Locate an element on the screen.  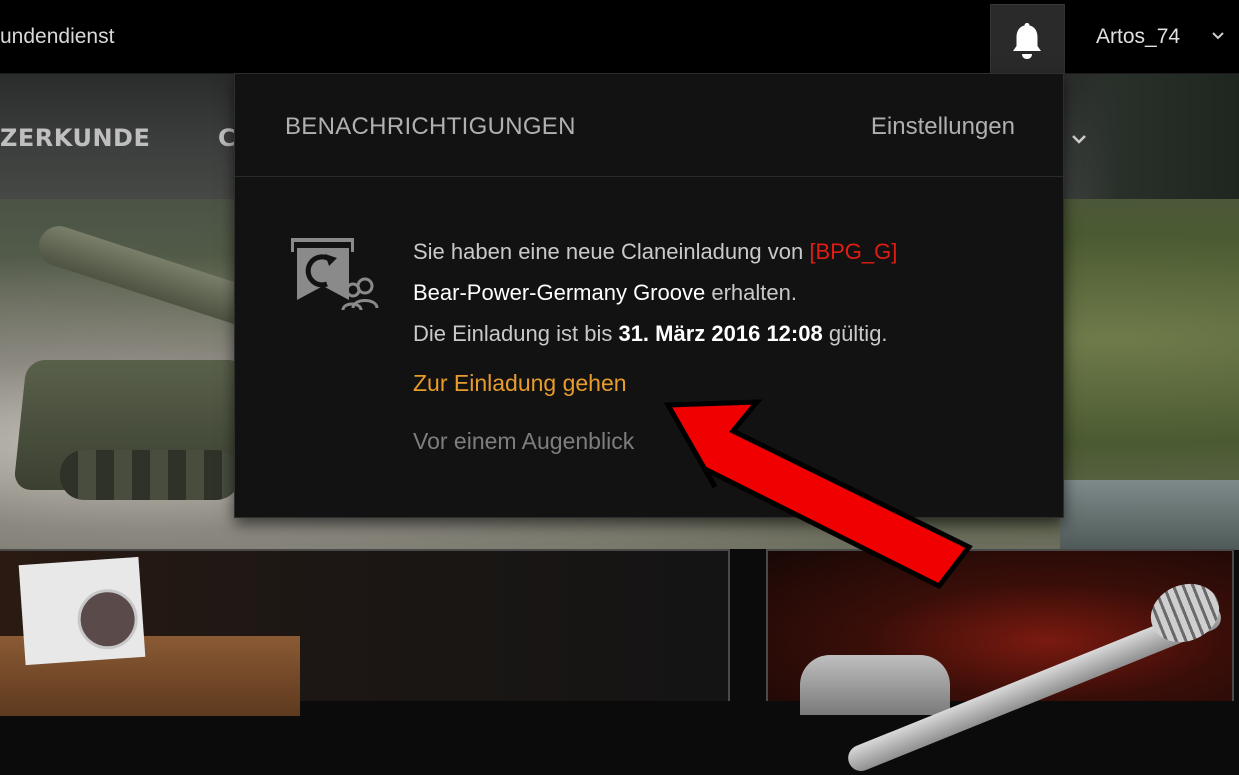
validity-date: 31. März 2016 12:08 is located at coordinates (720, 333).